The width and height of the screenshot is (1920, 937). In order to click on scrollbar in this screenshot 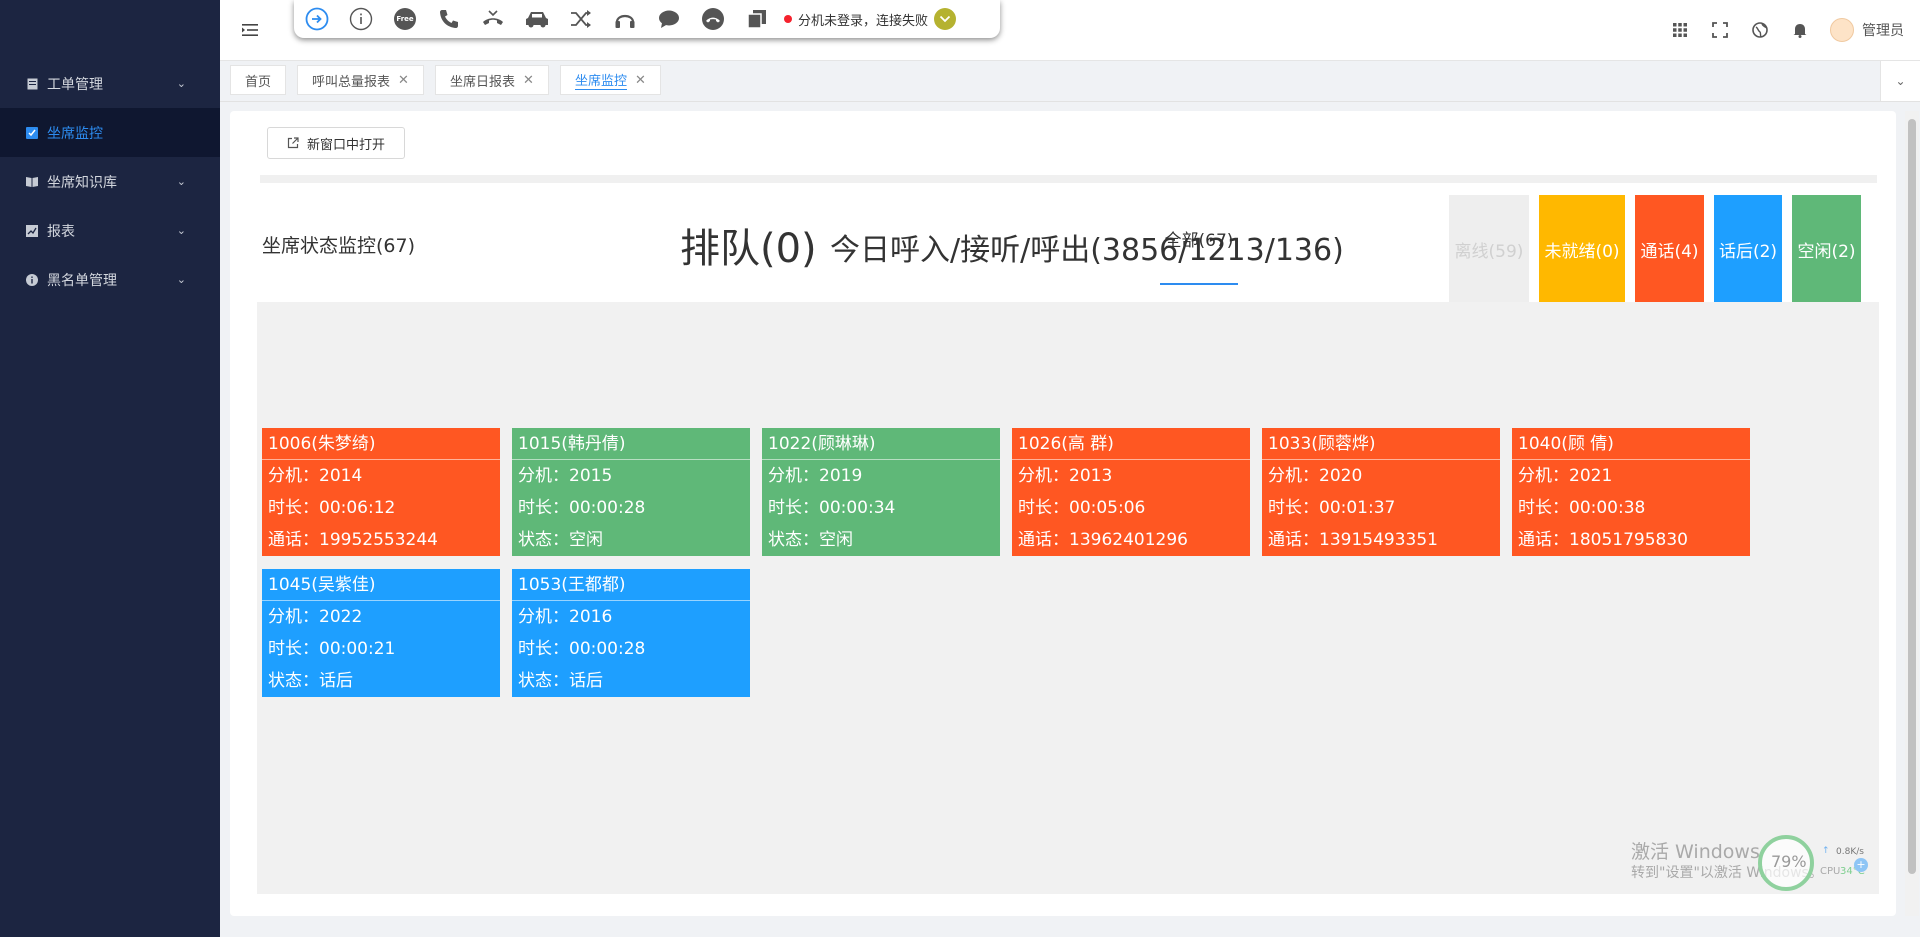, I will do `click(1912, 513)`.